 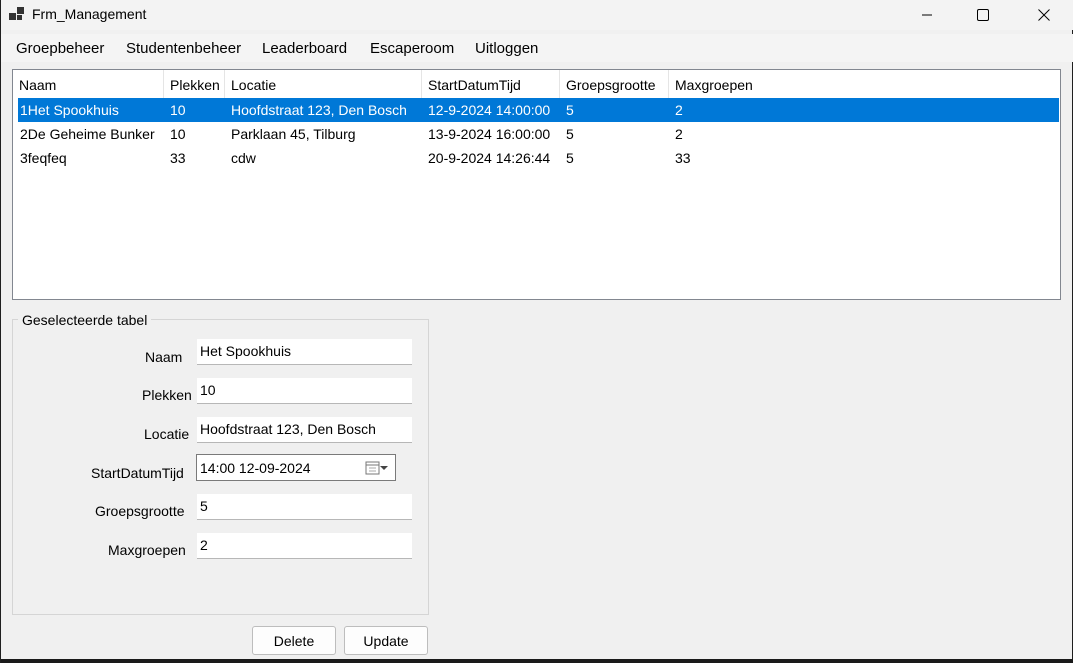 I want to click on maximize-icon, so click(x=983, y=15).